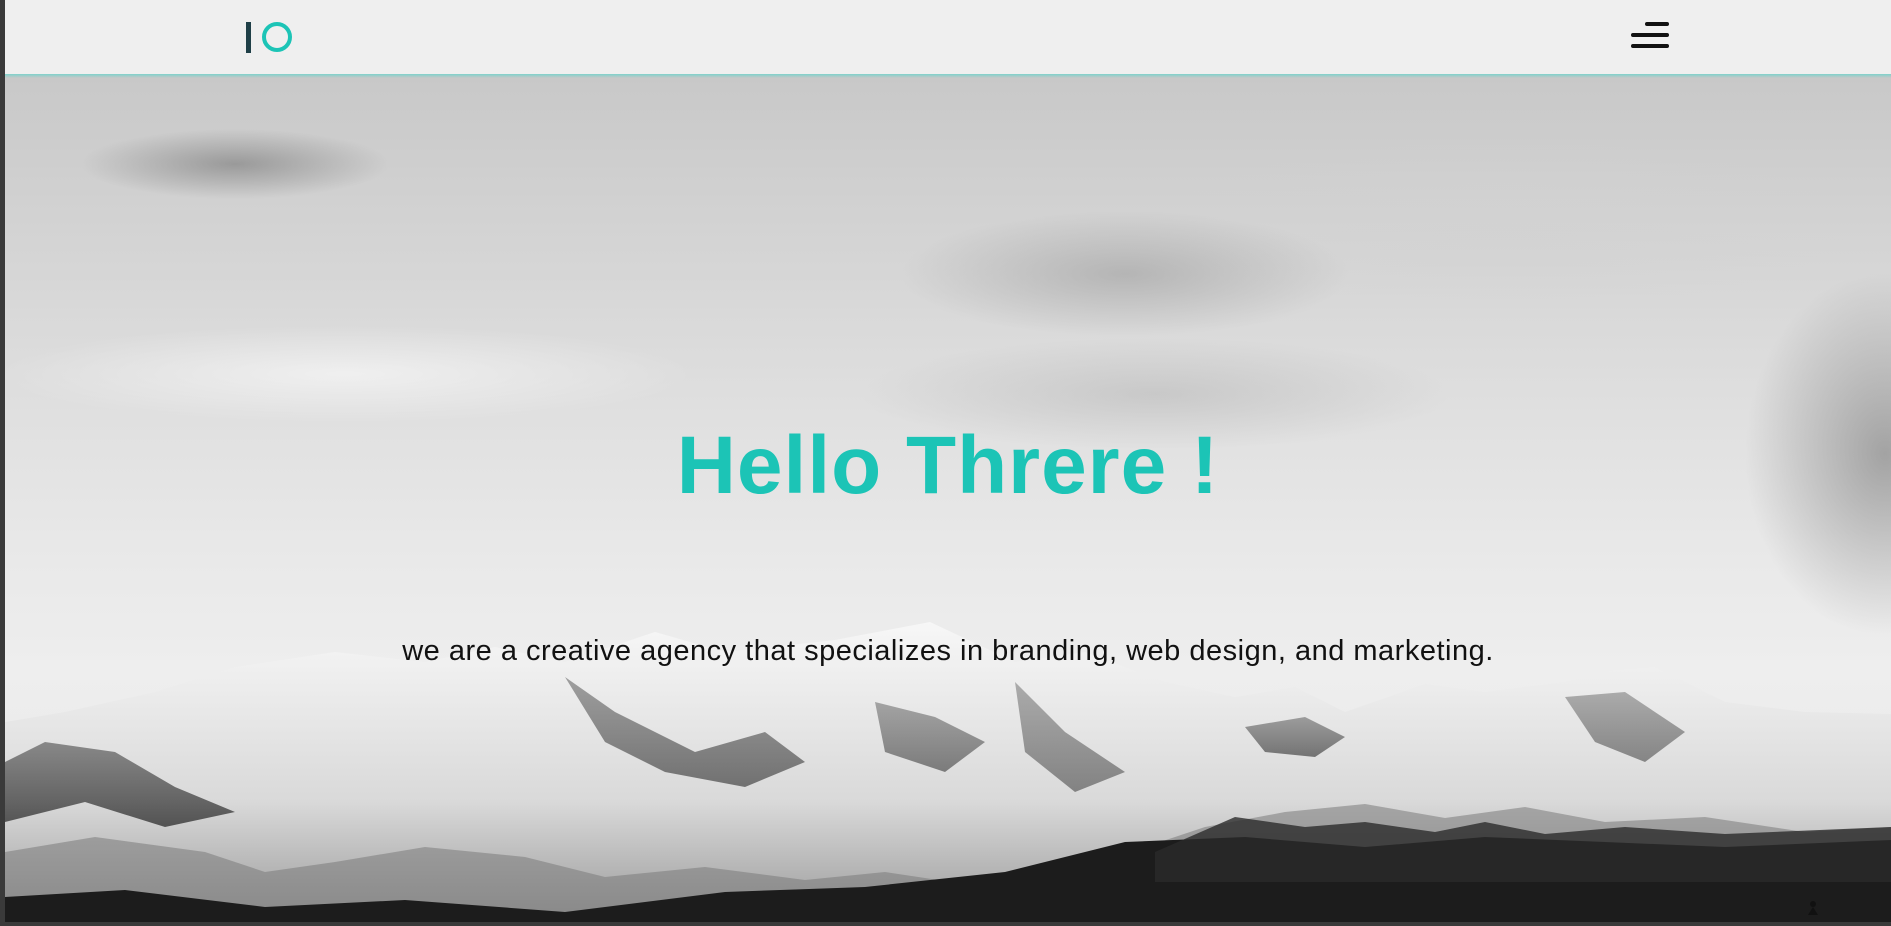 The image size is (1891, 926). I want to click on hero-title: Hello Threre !, so click(948, 465).